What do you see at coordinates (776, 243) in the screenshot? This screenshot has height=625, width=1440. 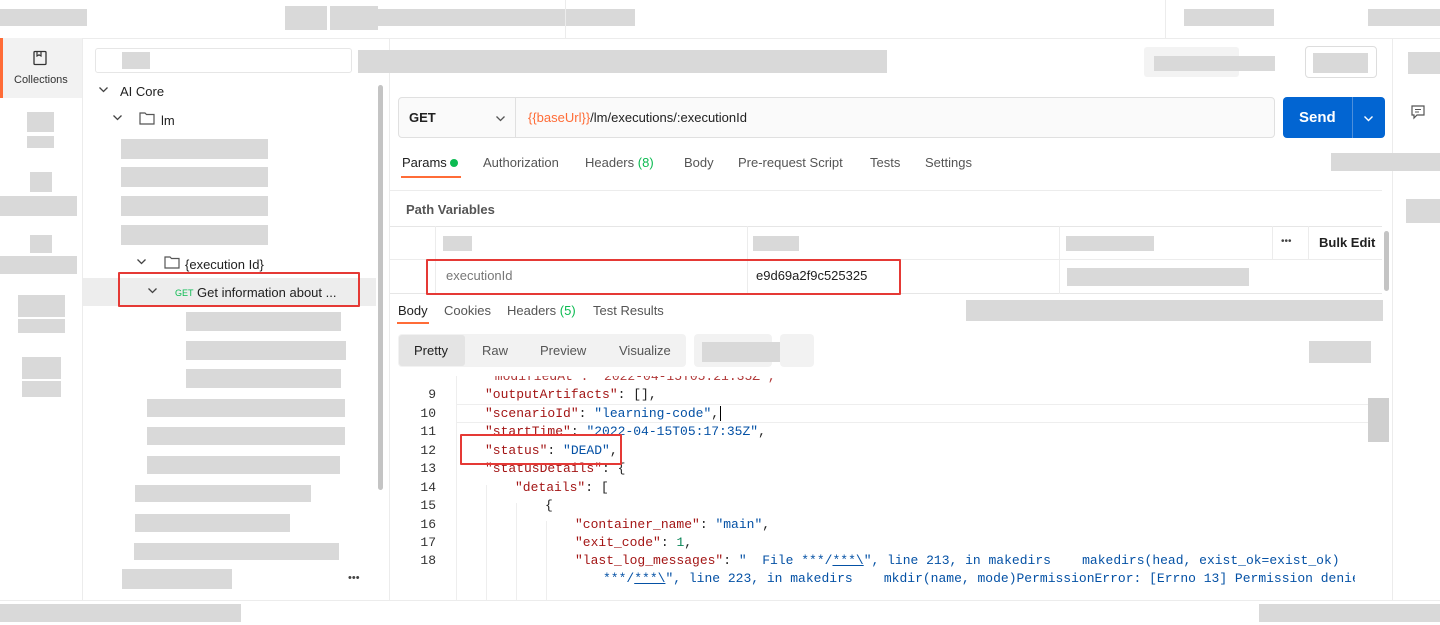 I see `redacted-header-value` at bounding box center [776, 243].